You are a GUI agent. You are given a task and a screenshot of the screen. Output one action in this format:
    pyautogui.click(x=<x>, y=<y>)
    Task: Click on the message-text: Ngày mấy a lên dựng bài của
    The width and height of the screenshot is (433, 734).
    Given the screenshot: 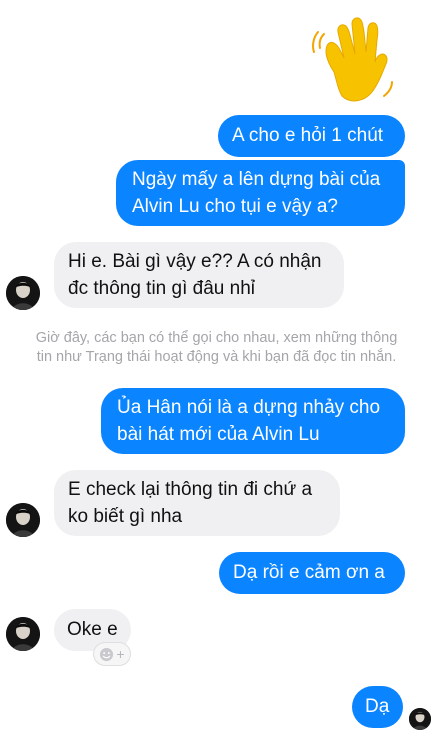 What is the action you would take?
    pyautogui.click(x=256, y=179)
    